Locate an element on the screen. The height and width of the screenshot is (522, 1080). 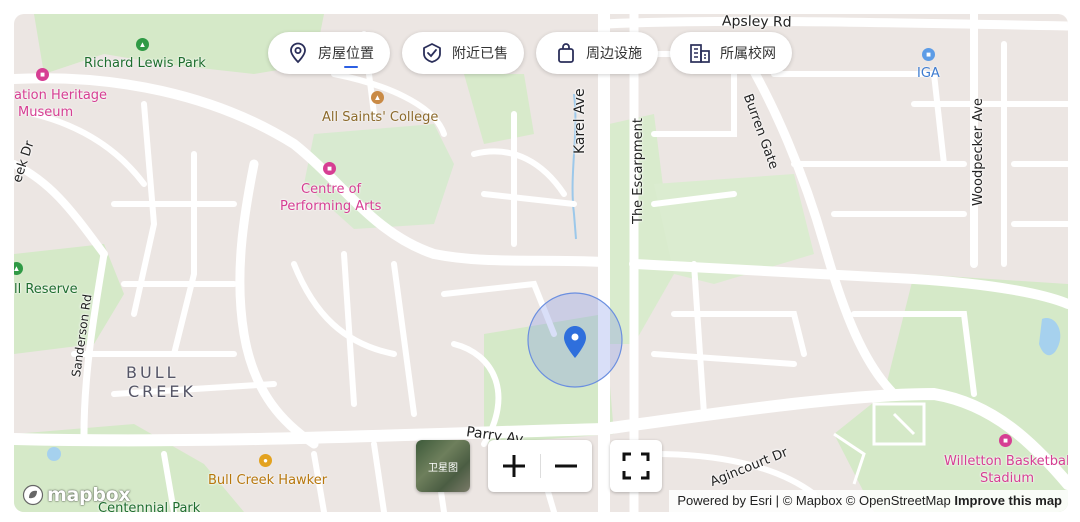
zoom-out-icon is located at coordinates (566, 466).